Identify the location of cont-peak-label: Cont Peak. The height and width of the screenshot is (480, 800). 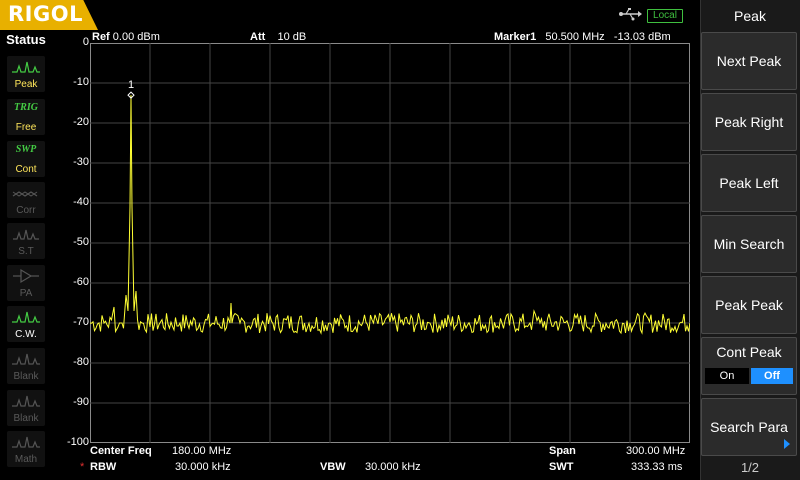
(749, 352).